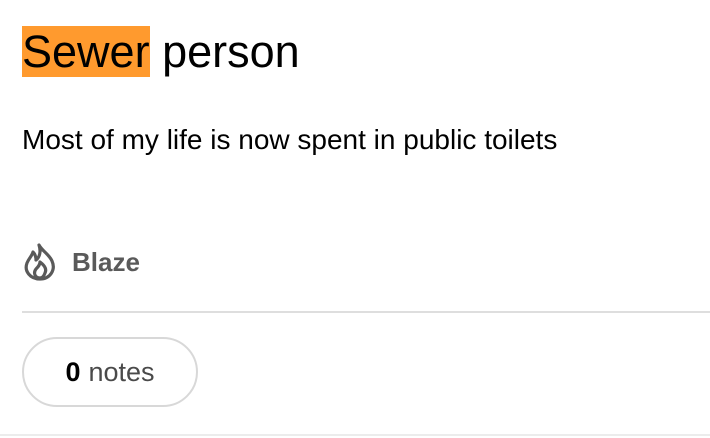 The image size is (710, 438). Describe the element at coordinates (121, 371) in the screenshot. I see `notes-label: notes` at that location.